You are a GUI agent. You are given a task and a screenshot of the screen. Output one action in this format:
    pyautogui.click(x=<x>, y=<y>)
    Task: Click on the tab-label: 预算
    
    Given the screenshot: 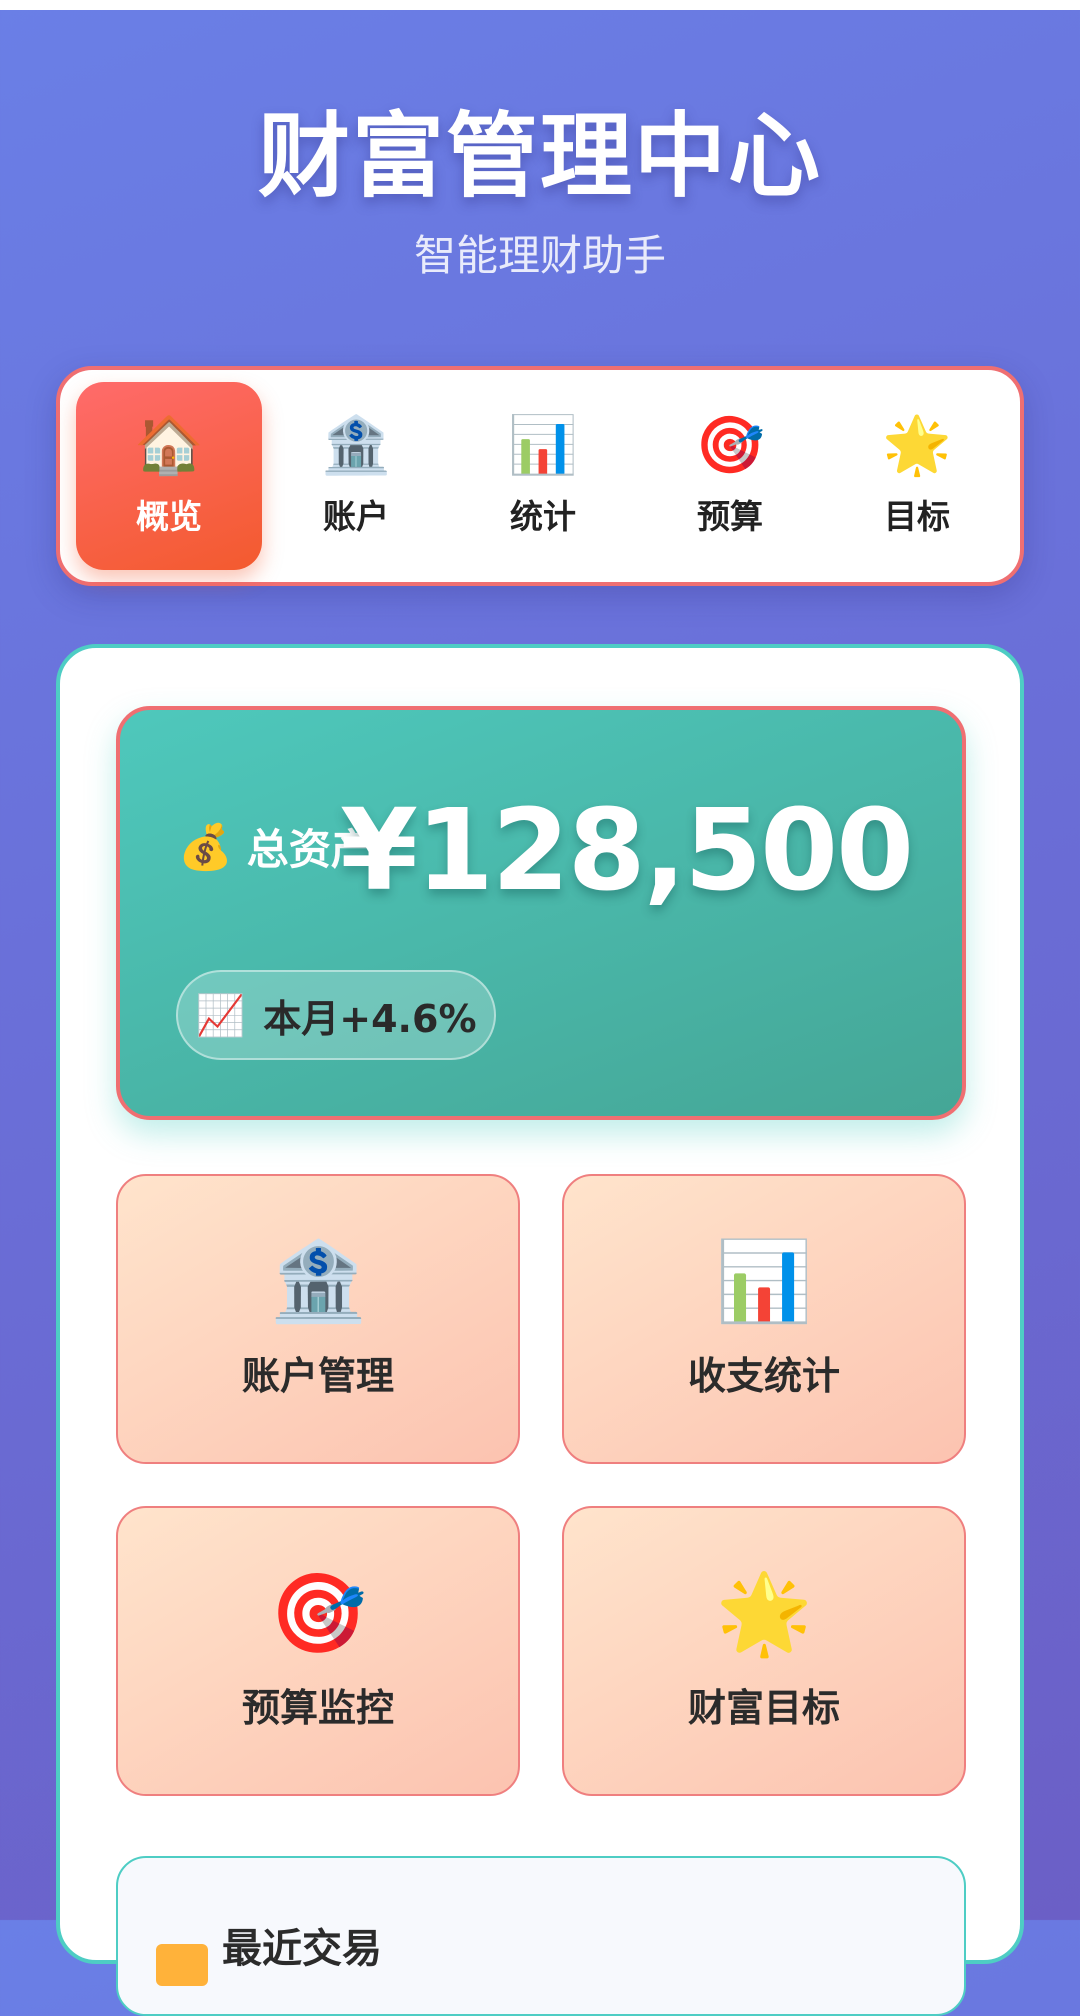 What is the action you would take?
    pyautogui.click(x=730, y=516)
    